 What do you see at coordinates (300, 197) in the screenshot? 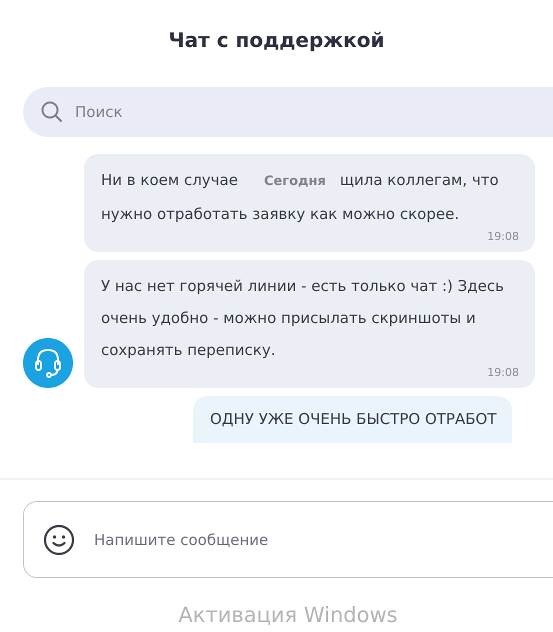
I see `message-text: Ни в коем случае Сегодня щила коллегам, что нужно отработать заявку как можно скорее.` at bounding box center [300, 197].